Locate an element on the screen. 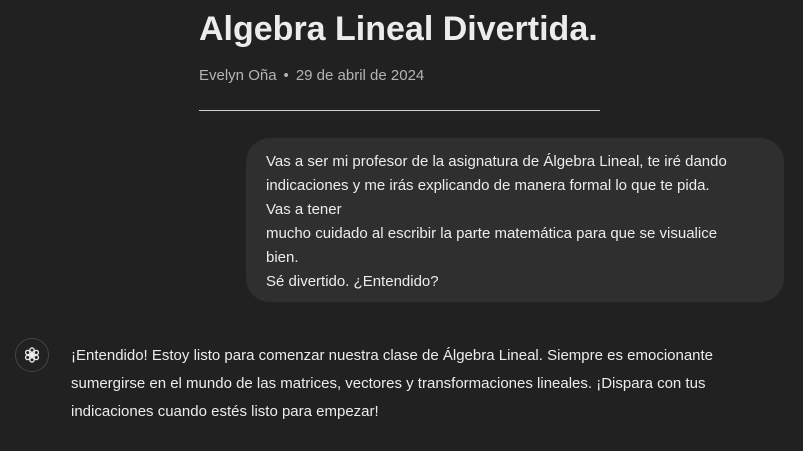 This screenshot has height=451, width=803. header-divider is located at coordinates (399, 110).